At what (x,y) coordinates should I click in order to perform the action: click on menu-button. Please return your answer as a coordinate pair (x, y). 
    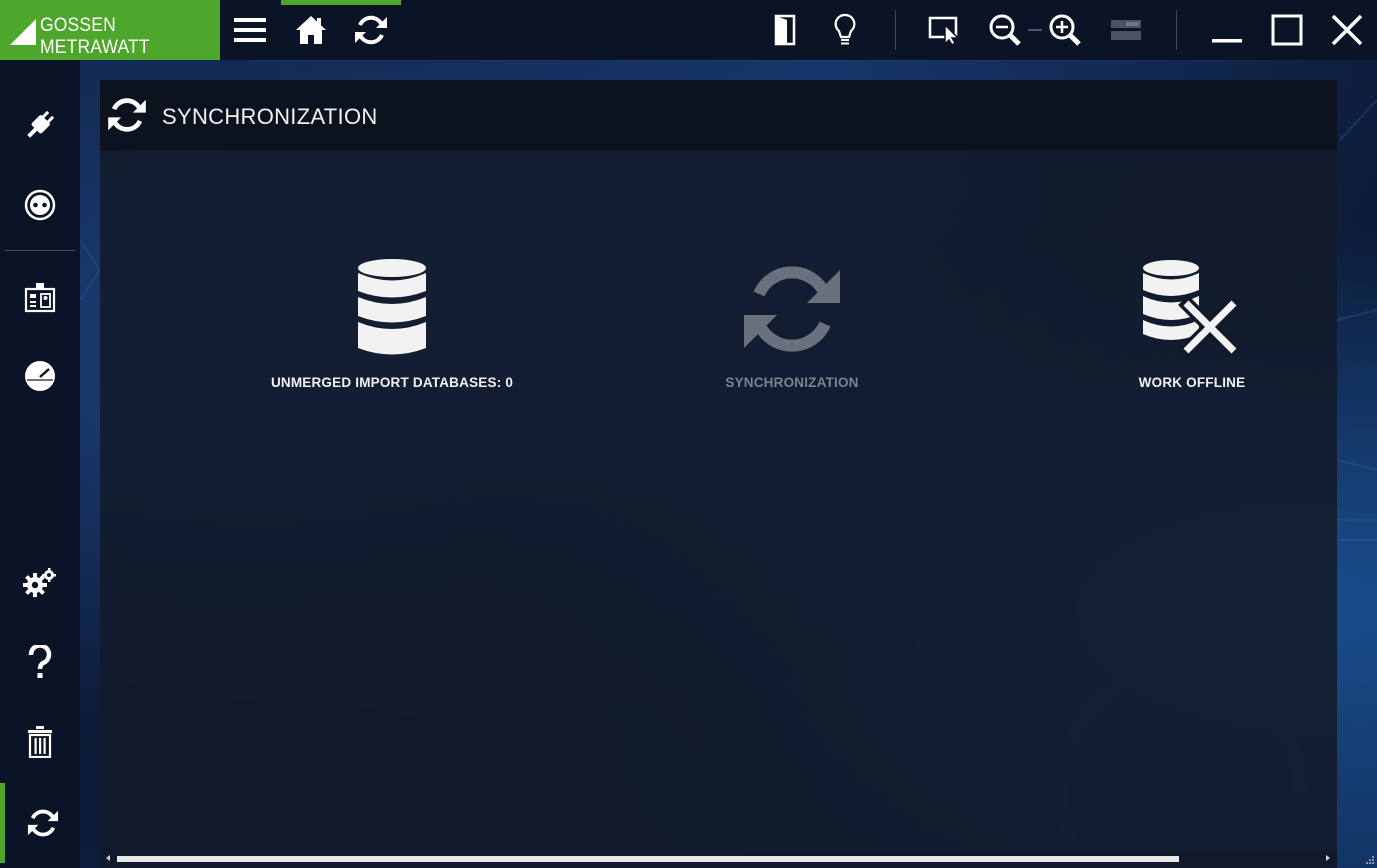
    Looking at the image, I should click on (250, 30).